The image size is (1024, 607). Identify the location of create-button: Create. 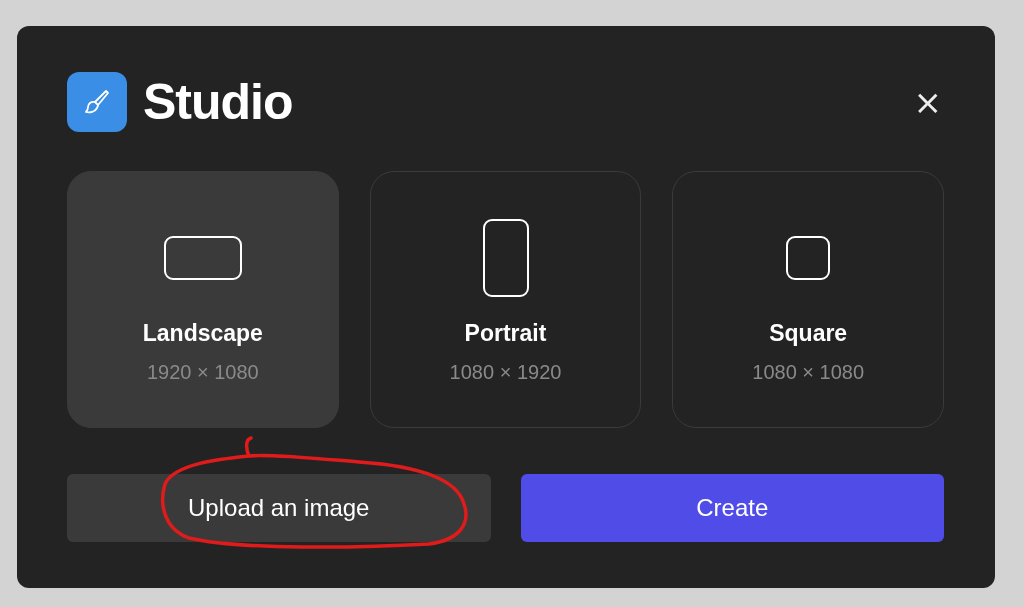
(732, 508).